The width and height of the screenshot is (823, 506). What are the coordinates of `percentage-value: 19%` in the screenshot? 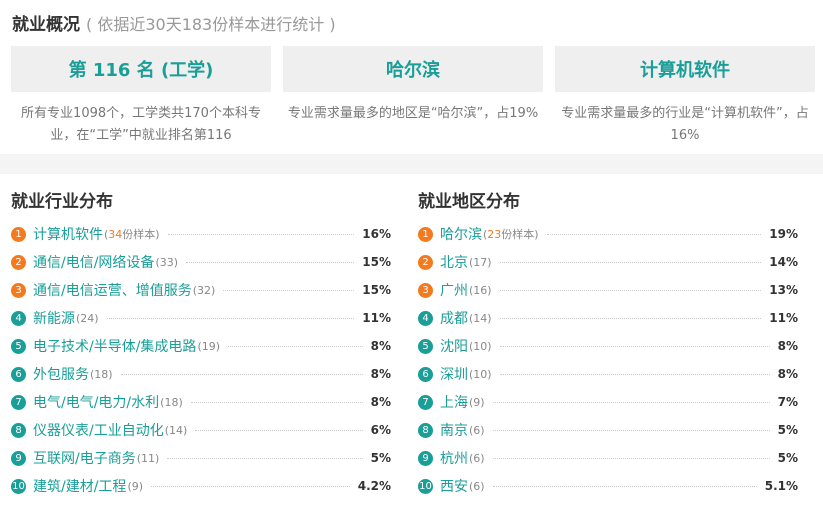 It's located at (783, 234).